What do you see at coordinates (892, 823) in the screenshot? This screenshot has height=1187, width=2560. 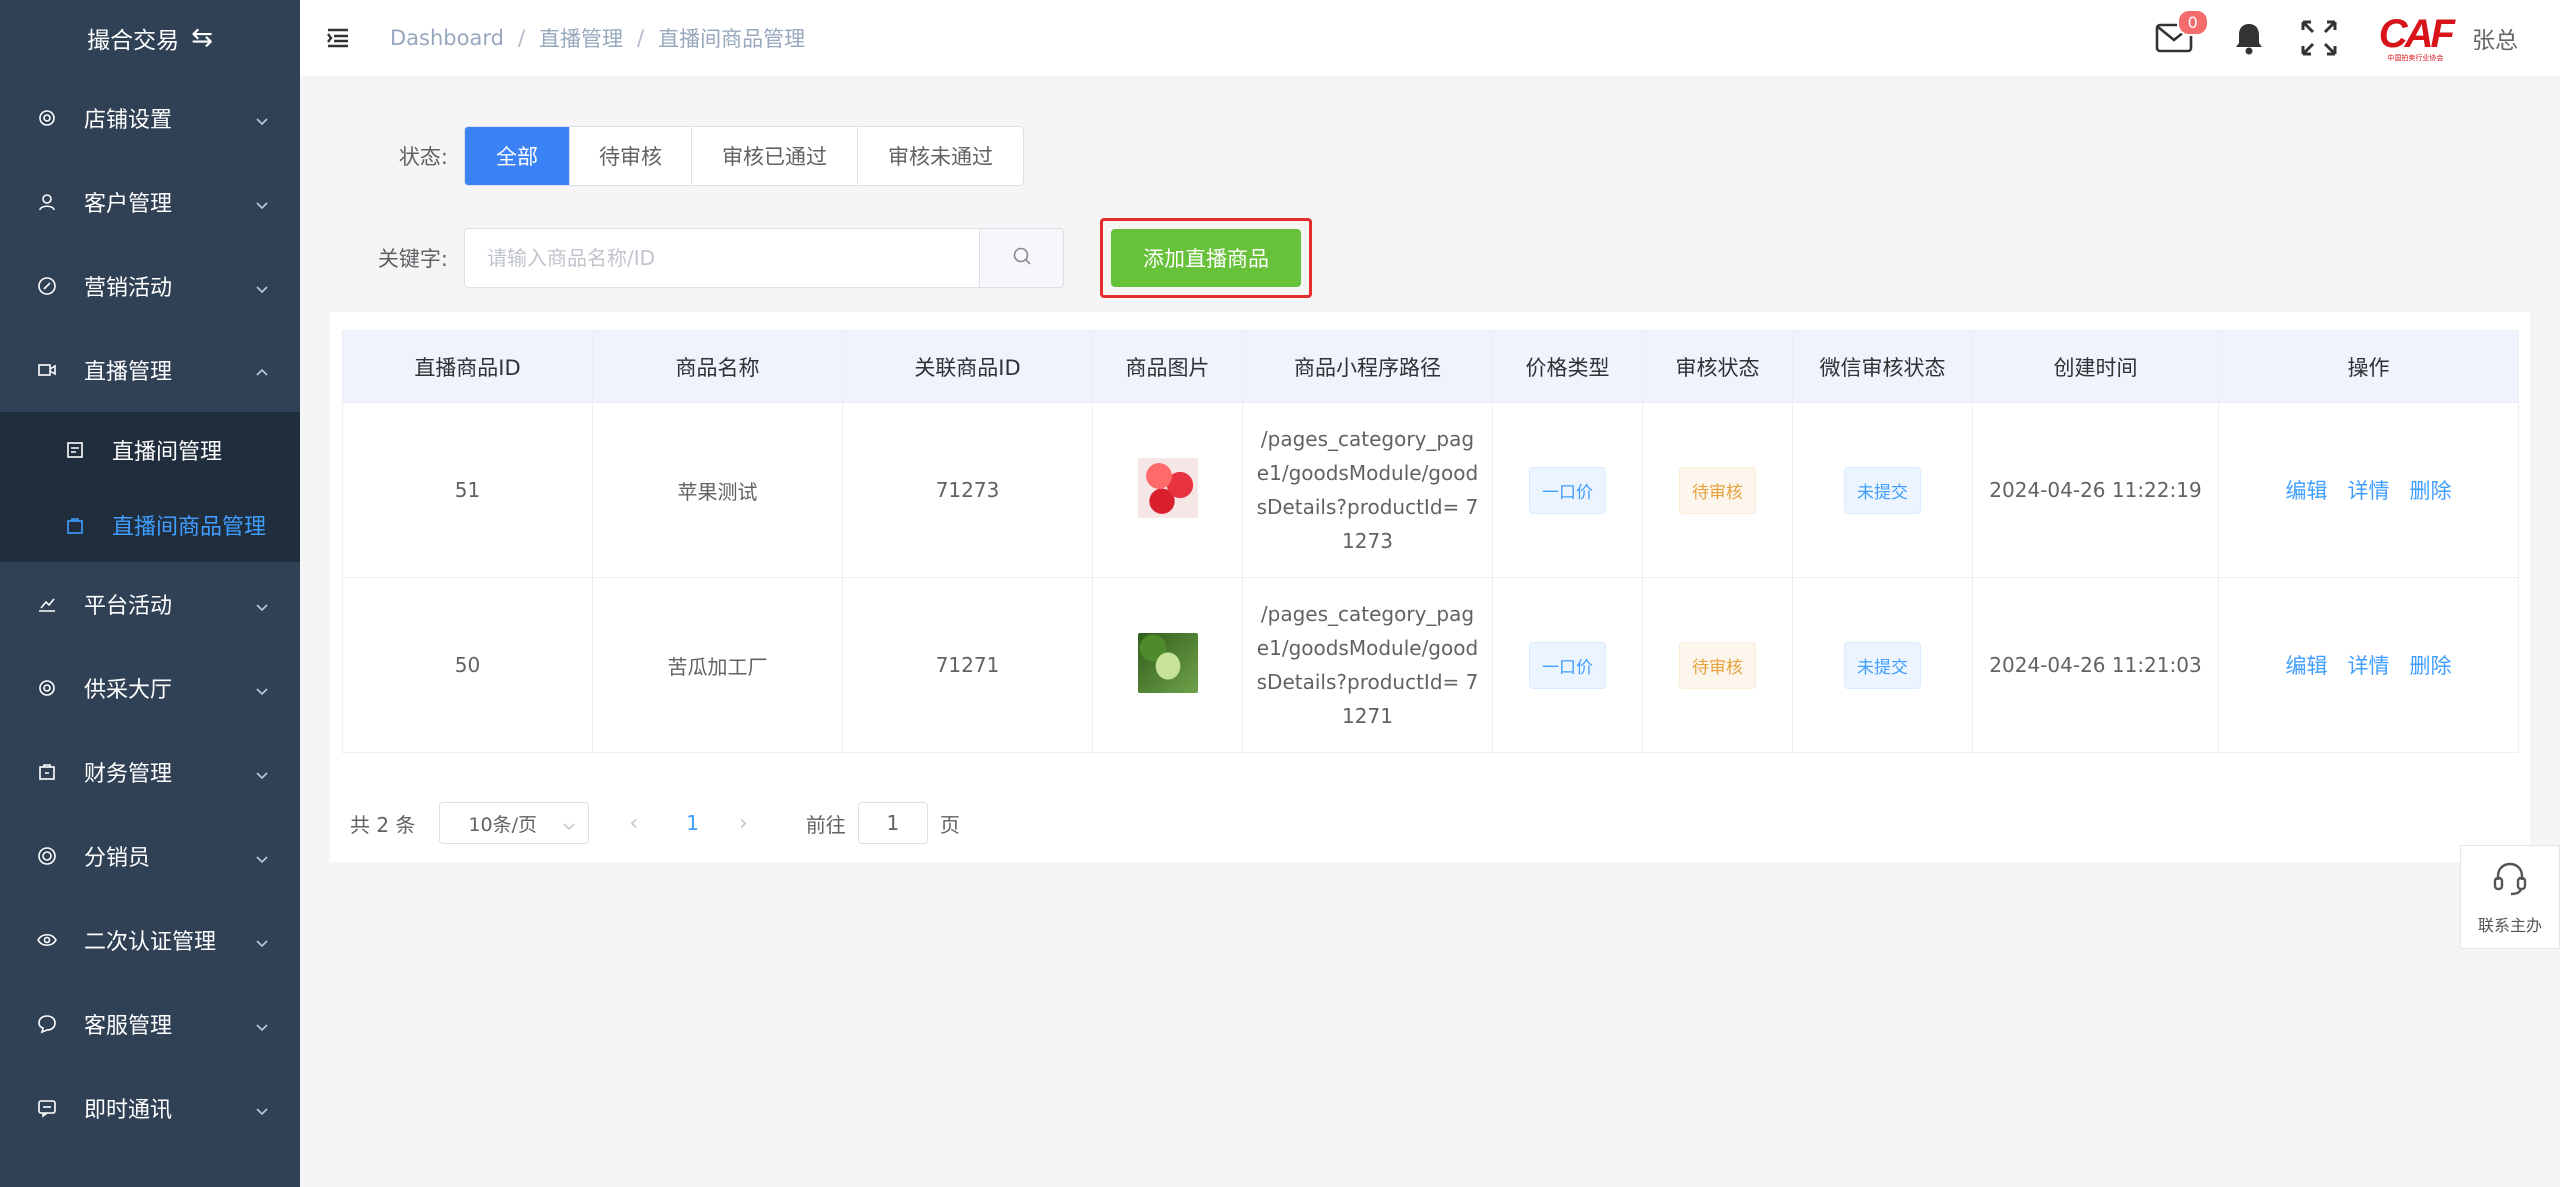 I see `goto-page-input: 1` at bounding box center [892, 823].